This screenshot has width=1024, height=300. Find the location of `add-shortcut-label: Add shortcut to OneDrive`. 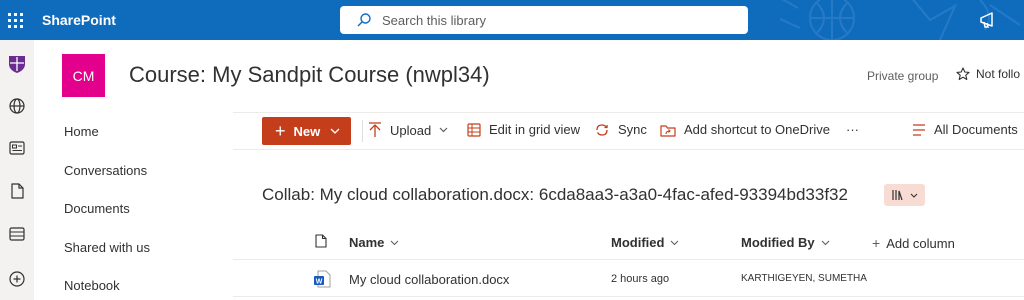

add-shortcut-label: Add shortcut to OneDrive is located at coordinates (757, 129).